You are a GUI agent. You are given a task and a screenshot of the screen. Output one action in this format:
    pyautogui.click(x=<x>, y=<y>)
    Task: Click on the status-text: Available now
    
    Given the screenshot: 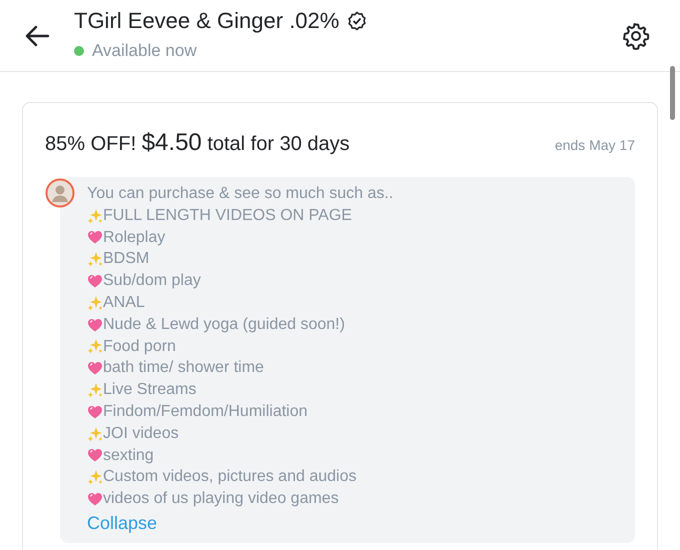 What is the action you would take?
    pyautogui.click(x=144, y=51)
    